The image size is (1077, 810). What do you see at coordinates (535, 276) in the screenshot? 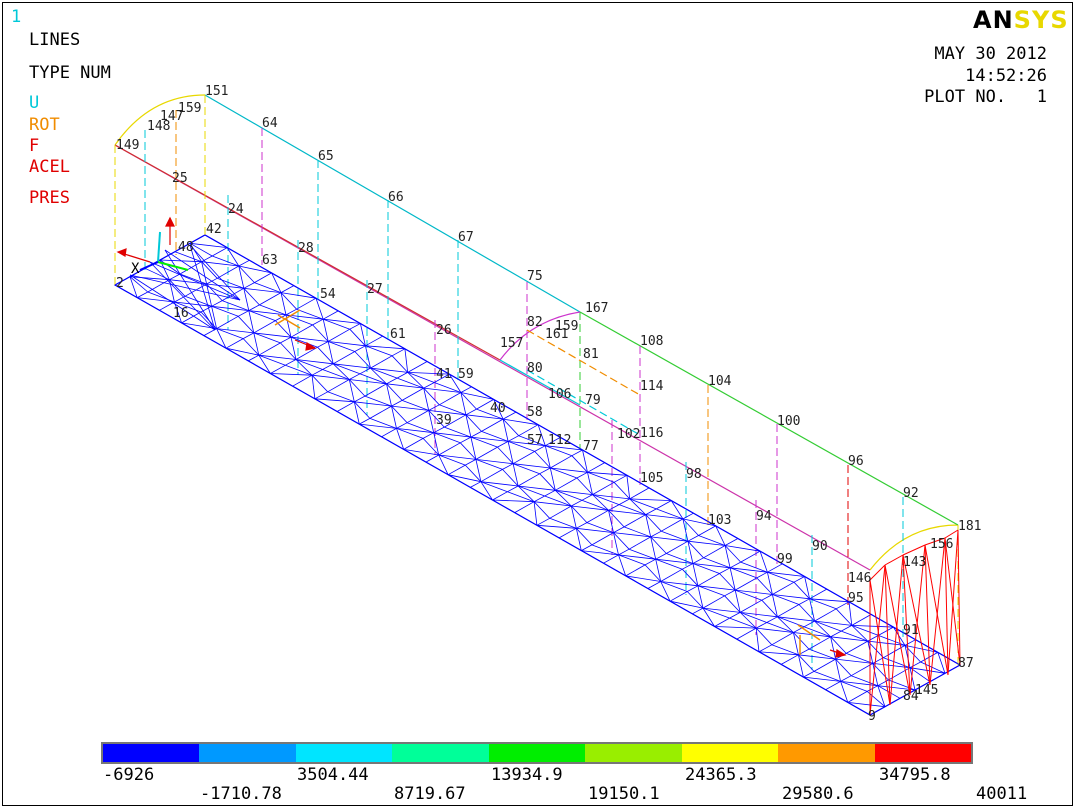
I see `line-number-top-edge: 75` at bounding box center [535, 276].